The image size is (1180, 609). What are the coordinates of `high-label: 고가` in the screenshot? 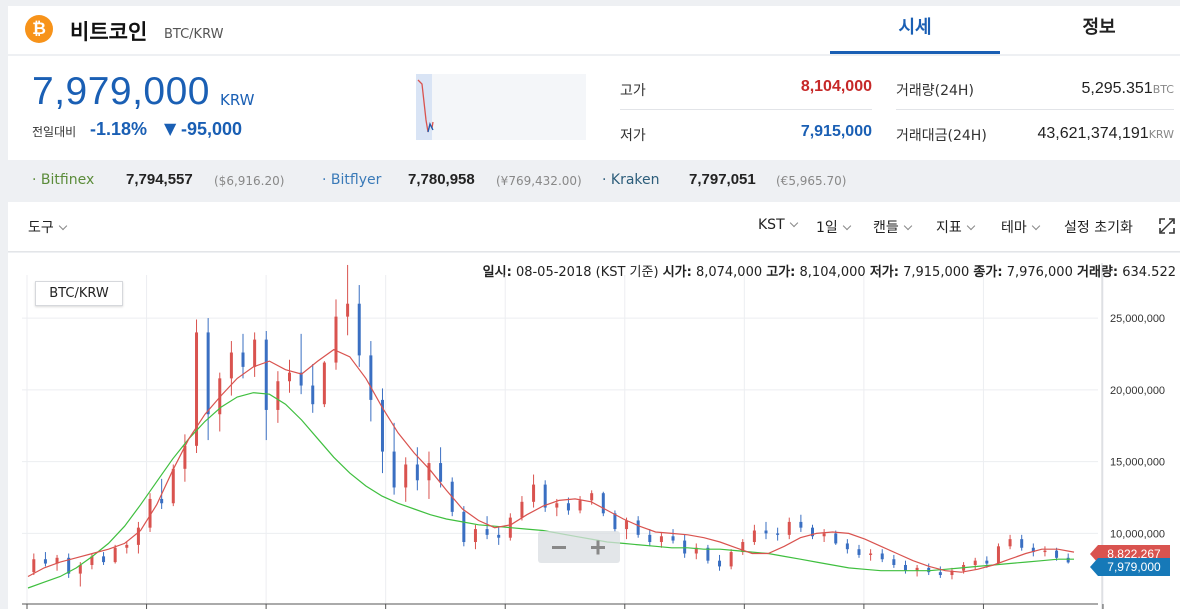 It's located at (633, 91).